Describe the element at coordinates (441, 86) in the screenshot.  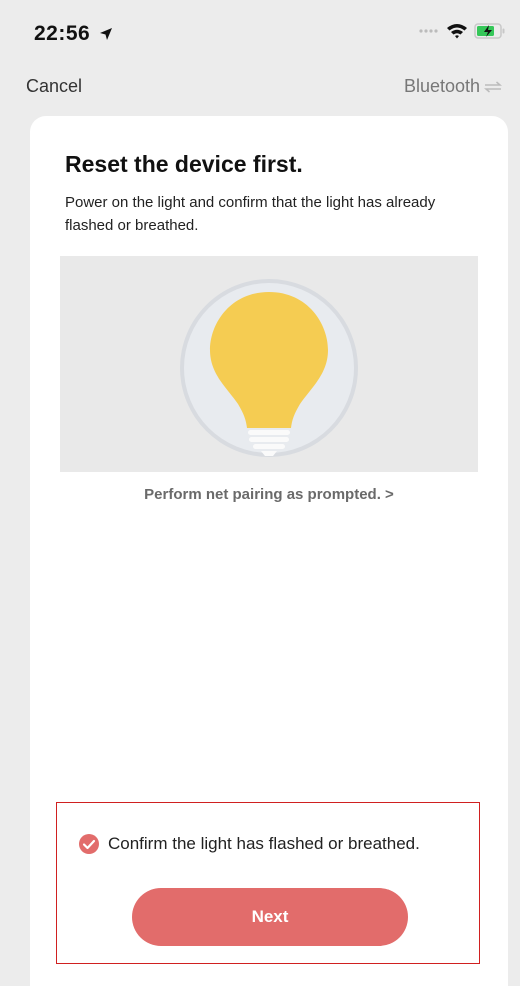
I see `bluetooth-label: Bluetooth` at that location.